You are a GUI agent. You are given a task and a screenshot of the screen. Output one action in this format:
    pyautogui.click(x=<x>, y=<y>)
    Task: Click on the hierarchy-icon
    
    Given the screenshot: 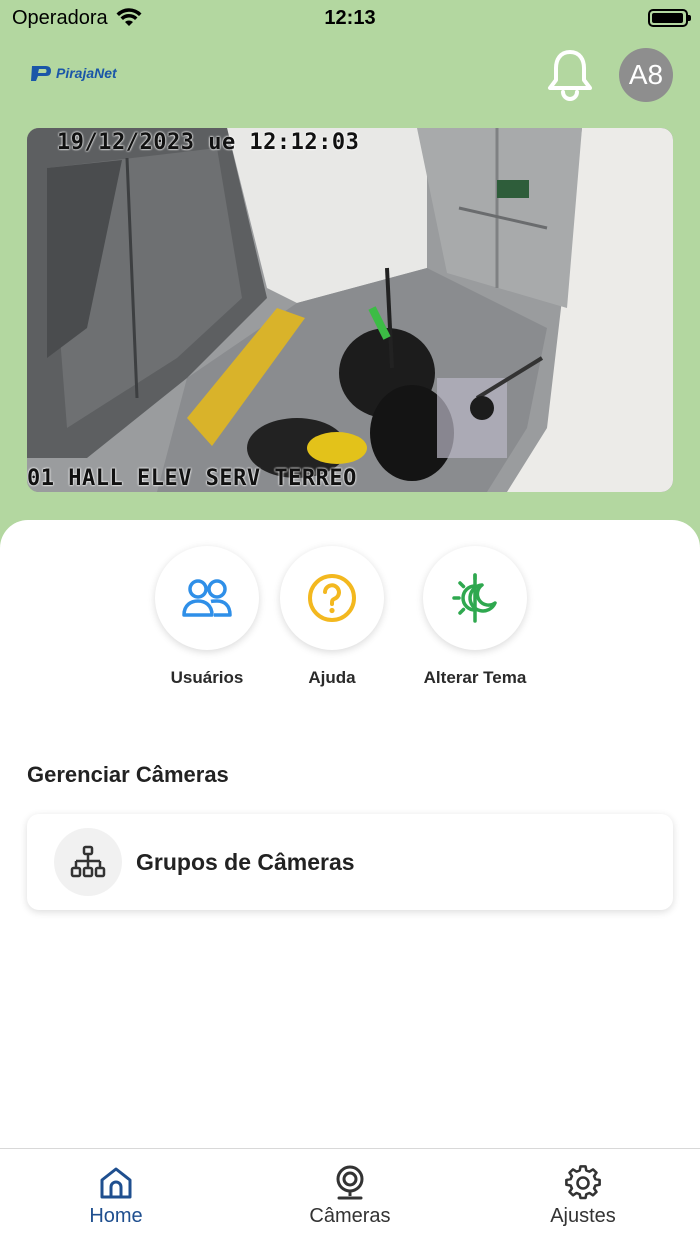 What is the action you would take?
    pyautogui.click(x=88, y=861)
    